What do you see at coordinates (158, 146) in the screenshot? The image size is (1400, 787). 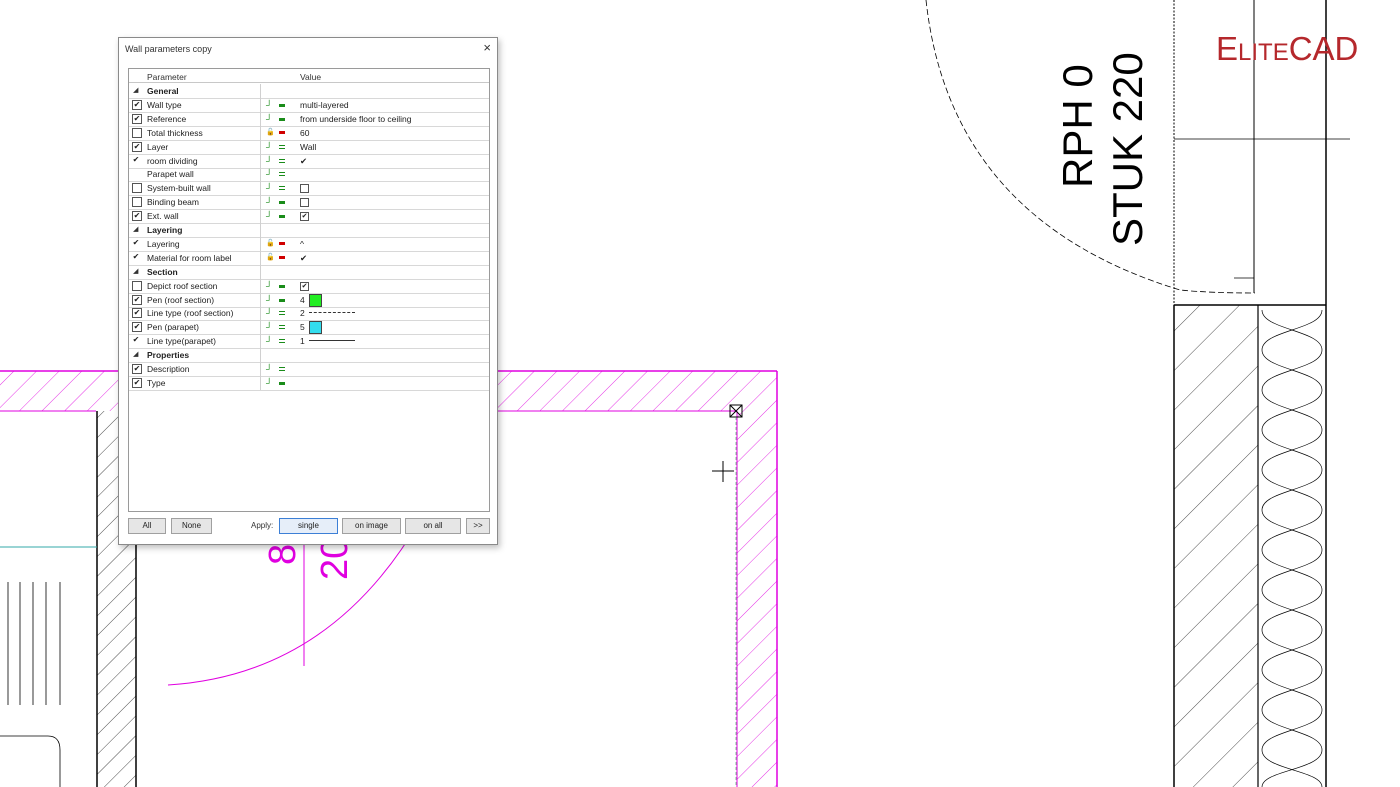 I see `parameter-label: Layer` at bounding box center [158, 146].